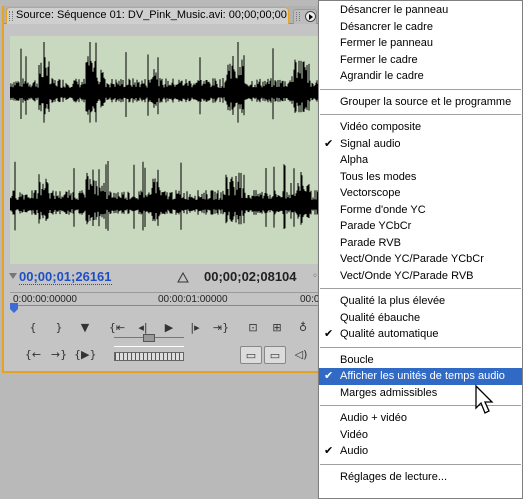  What do you see at coordinates (117, 328) in the screenshot?
I see `go-to-in-icon: {⇤` at bounding box center [117, 328].